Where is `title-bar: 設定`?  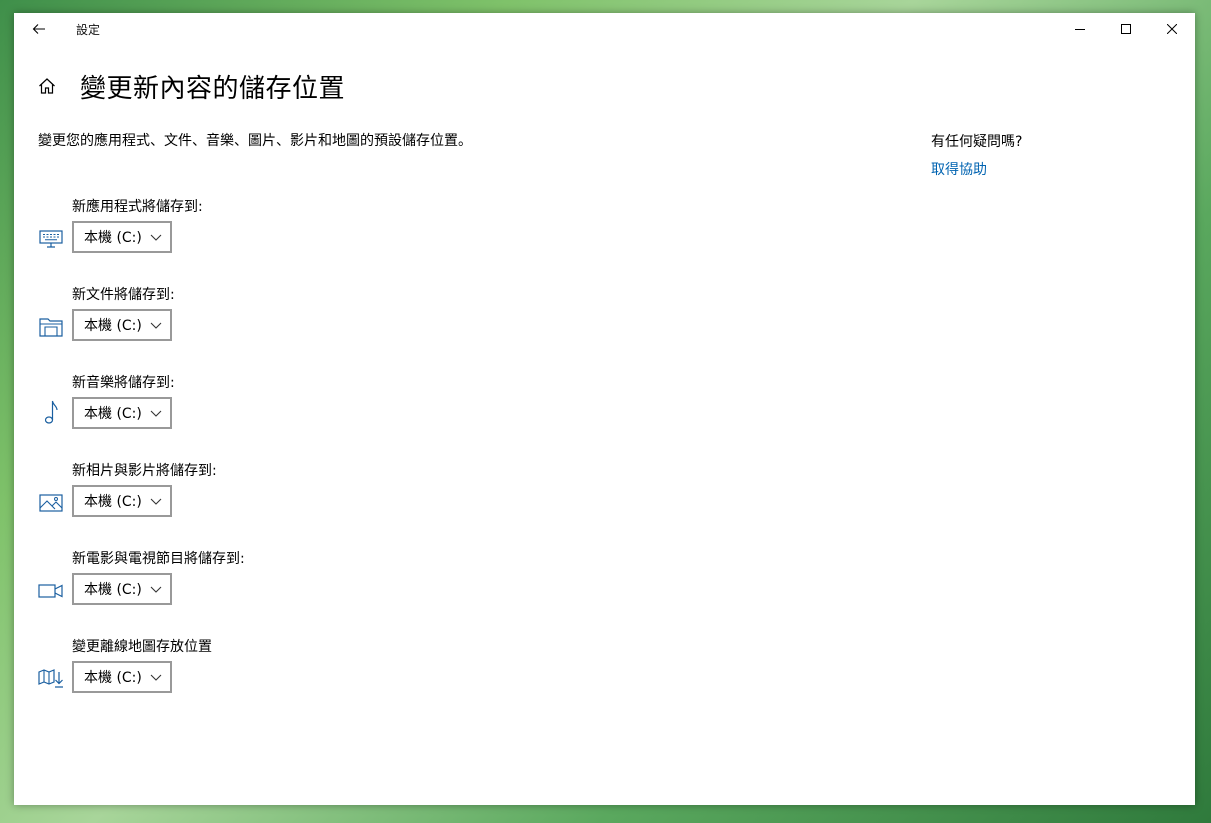 title-bar: 設定 is located at coordinates (604, 29).